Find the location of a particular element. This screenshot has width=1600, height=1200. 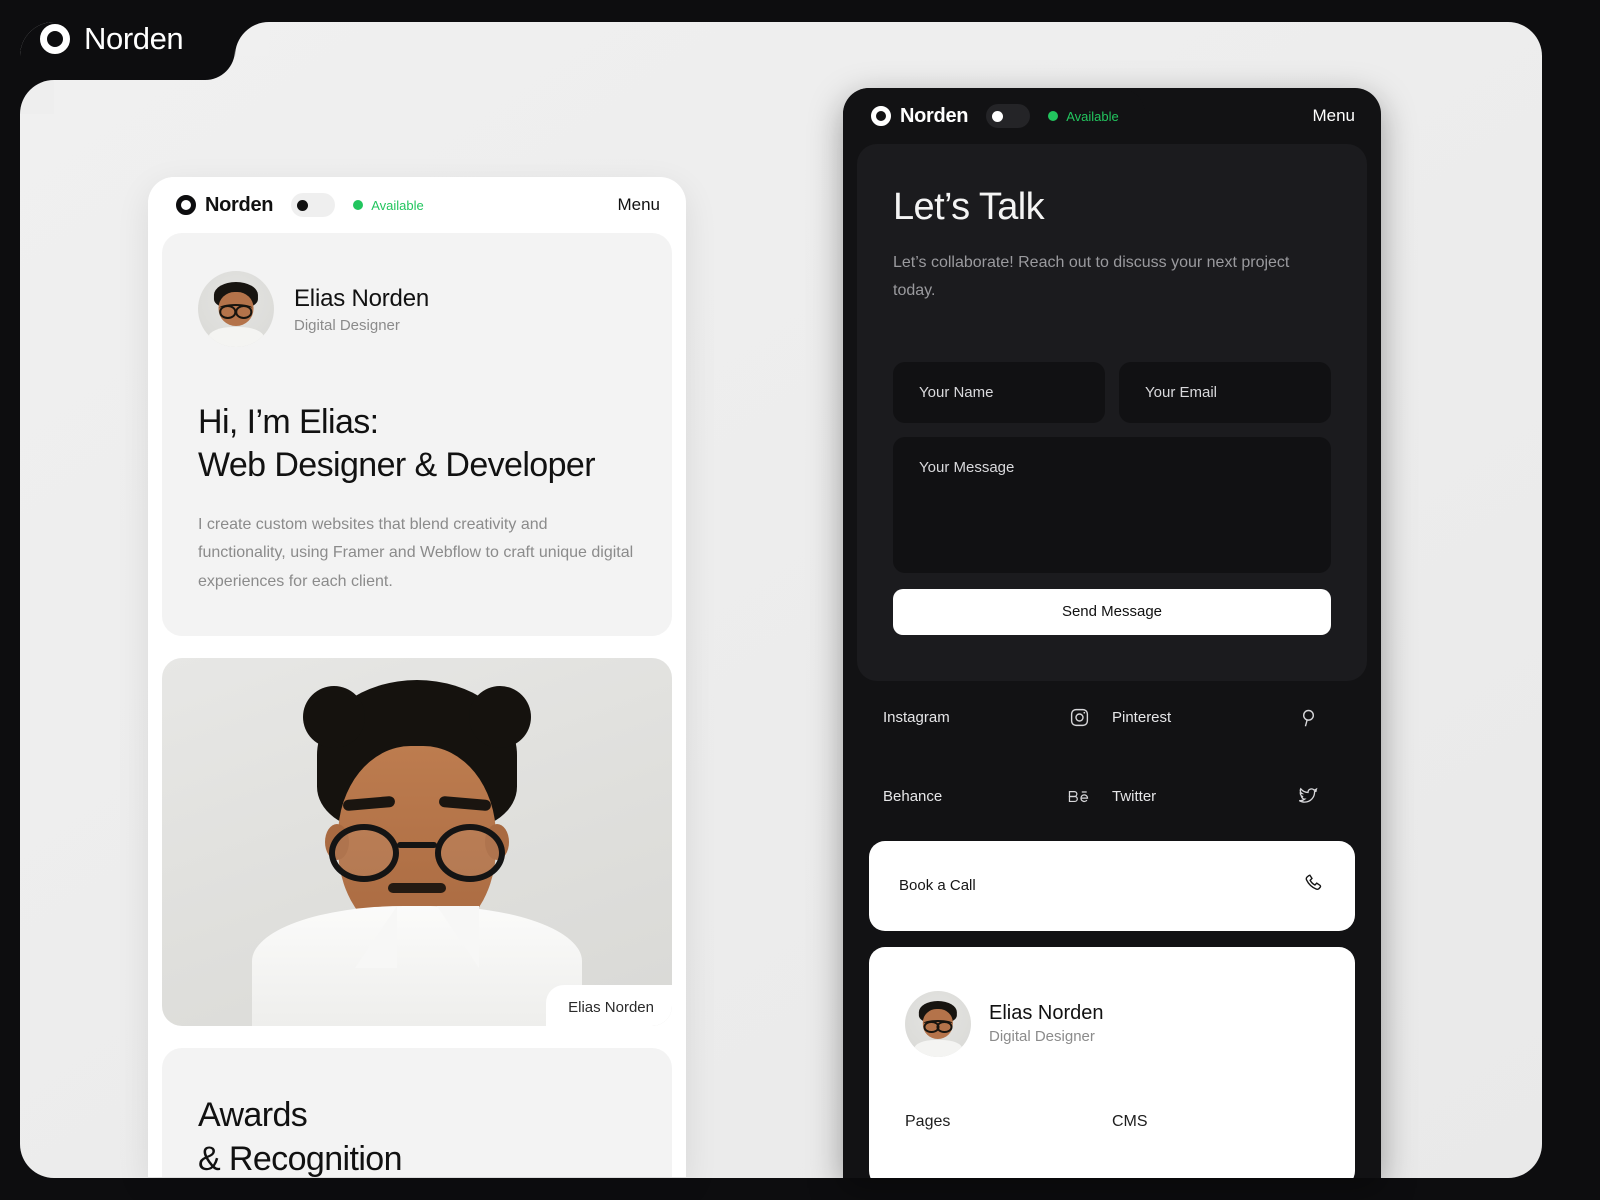

dark-menu-button: Menu is located at coordinates (1326, 116).